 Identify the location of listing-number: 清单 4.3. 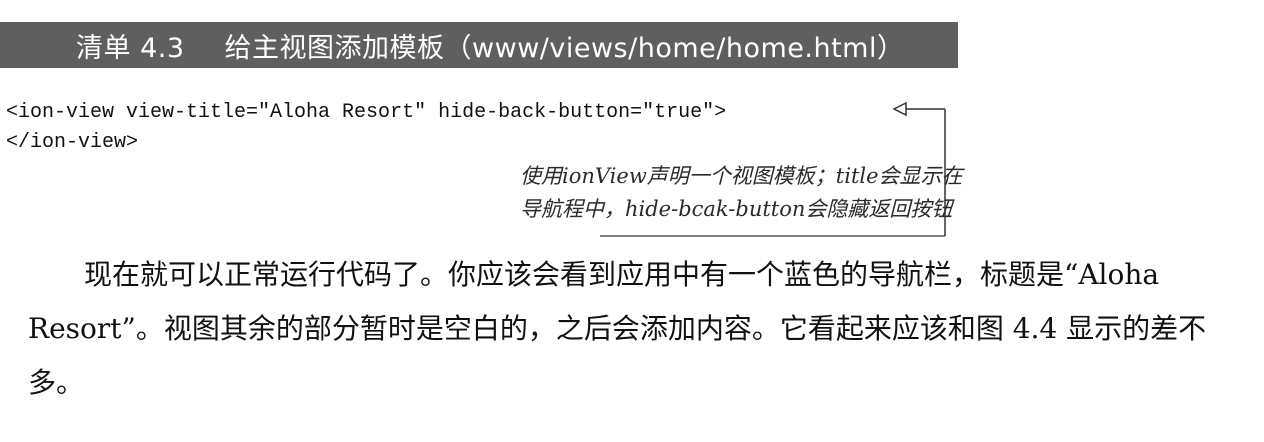
(130, 48).